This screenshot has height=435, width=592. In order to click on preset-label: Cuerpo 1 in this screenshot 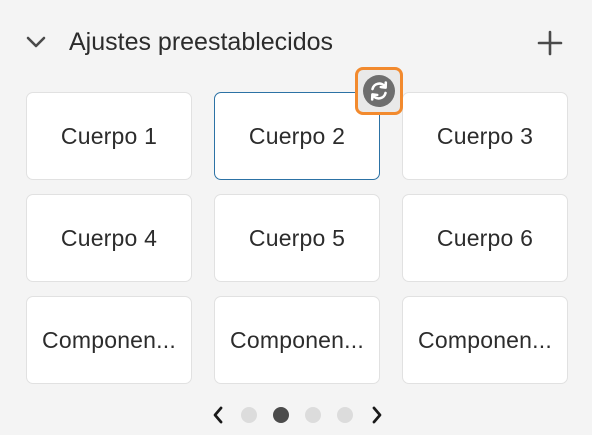, I will do `click(109, 135)`.